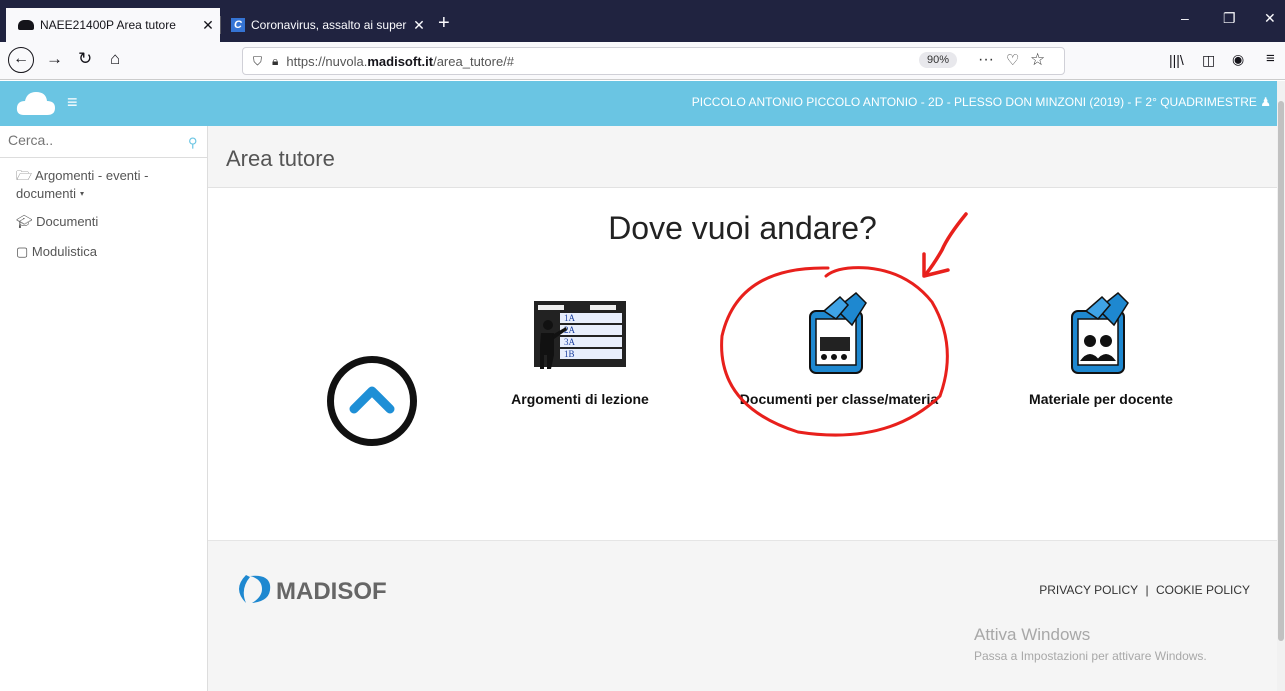  Describe the element at coordinates (64, 251) in the screenshot. I see `sidebar-item-label: Modulistica` at that location.